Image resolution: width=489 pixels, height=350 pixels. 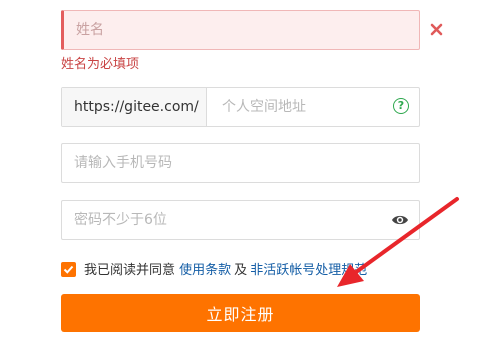 I want to click on agreement-row: 我已阅读并同意 使用条款及非活跃帐号处理规范, so click(x=214, y=269).